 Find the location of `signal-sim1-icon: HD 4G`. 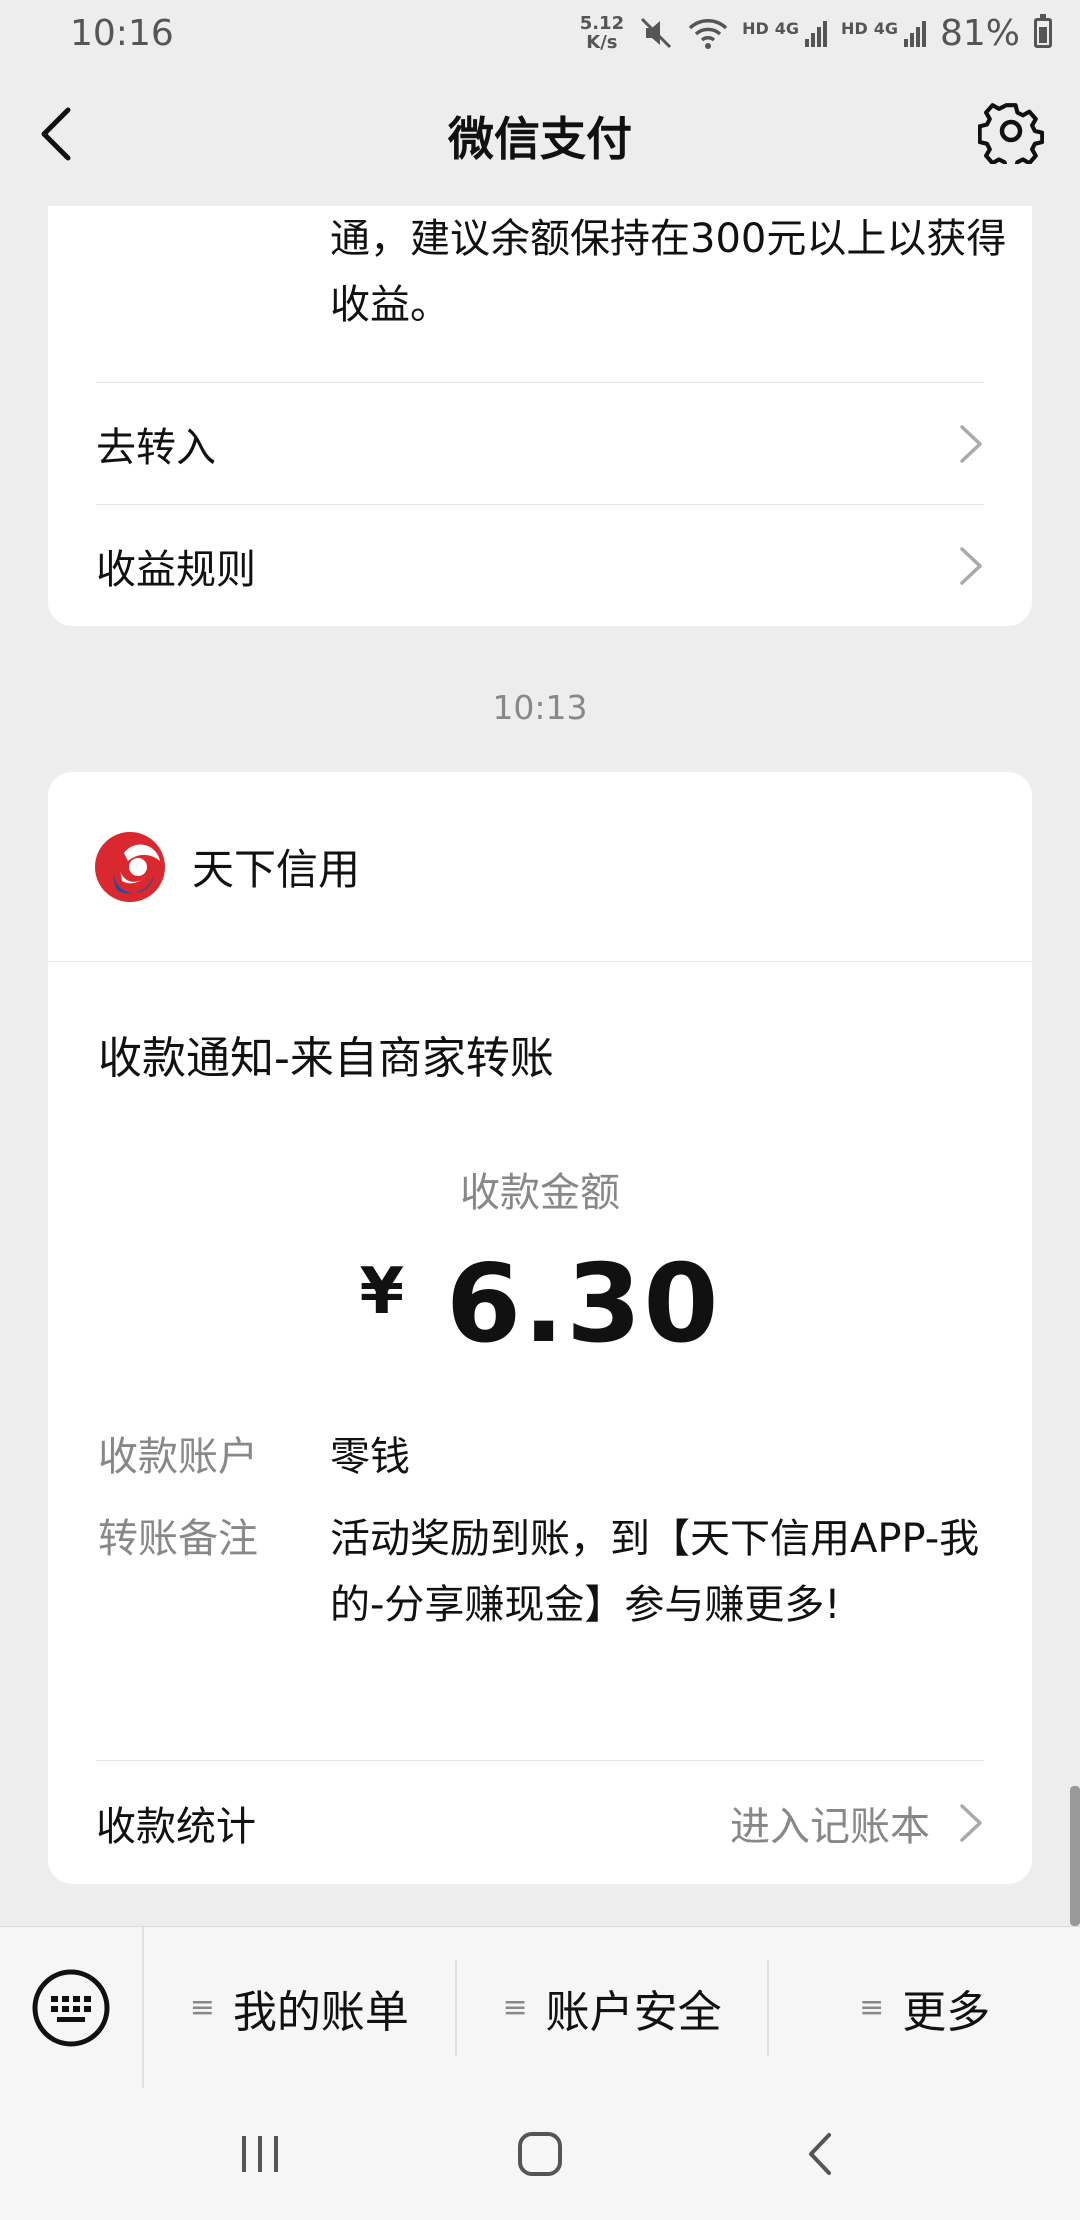

signal-sim1-icon: HD 4G is located at coordinates (785, 33).